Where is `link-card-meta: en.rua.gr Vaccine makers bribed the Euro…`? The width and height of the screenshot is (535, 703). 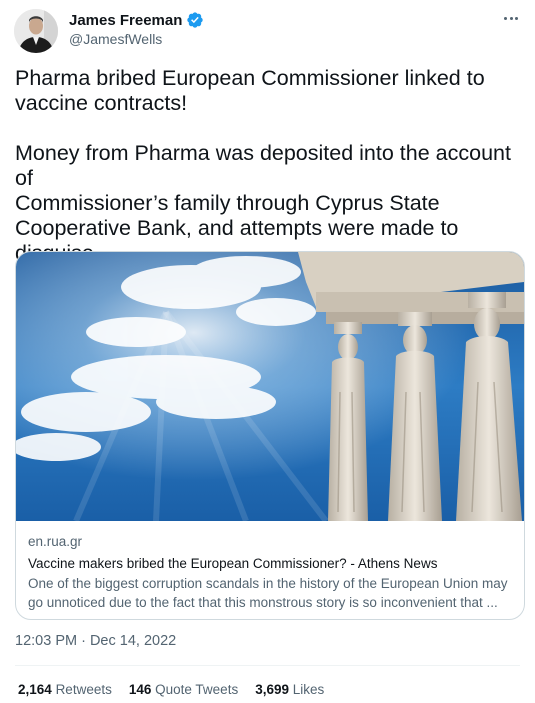 link-card-meta: en.rua.gr Vaccine makers bribed the Euro… is located at coordinates (272, 572).